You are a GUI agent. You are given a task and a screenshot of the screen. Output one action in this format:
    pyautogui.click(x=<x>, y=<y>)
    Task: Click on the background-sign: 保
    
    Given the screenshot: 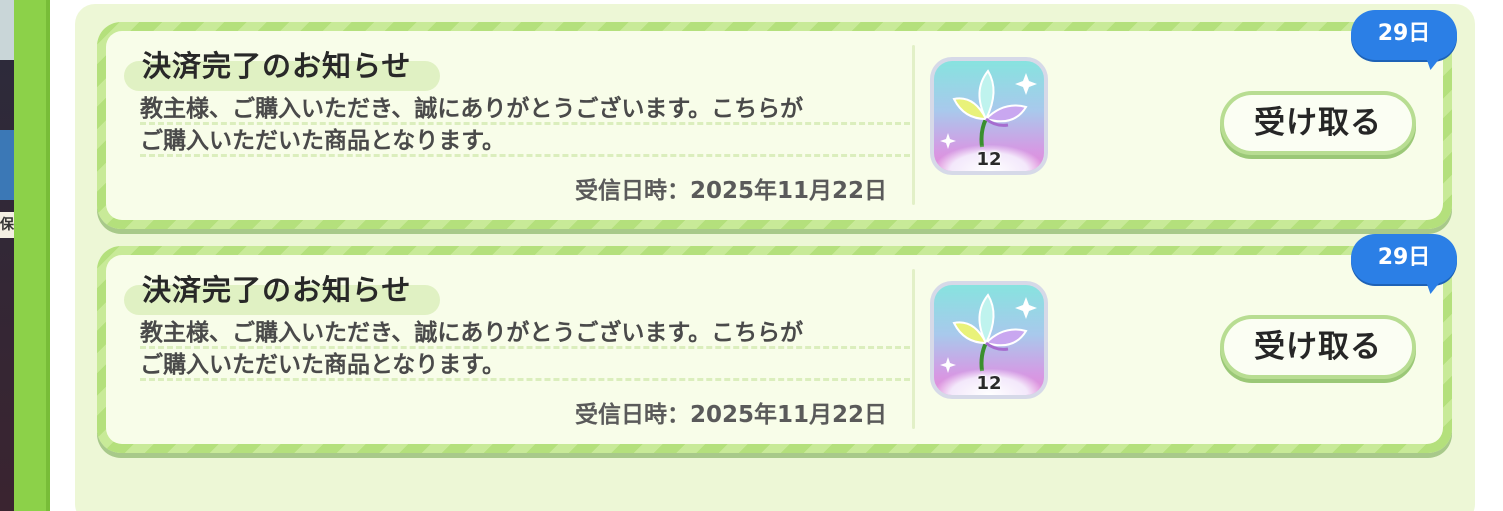 What is the action you would take?
    pyautogui.click(x=7, y=225)
    